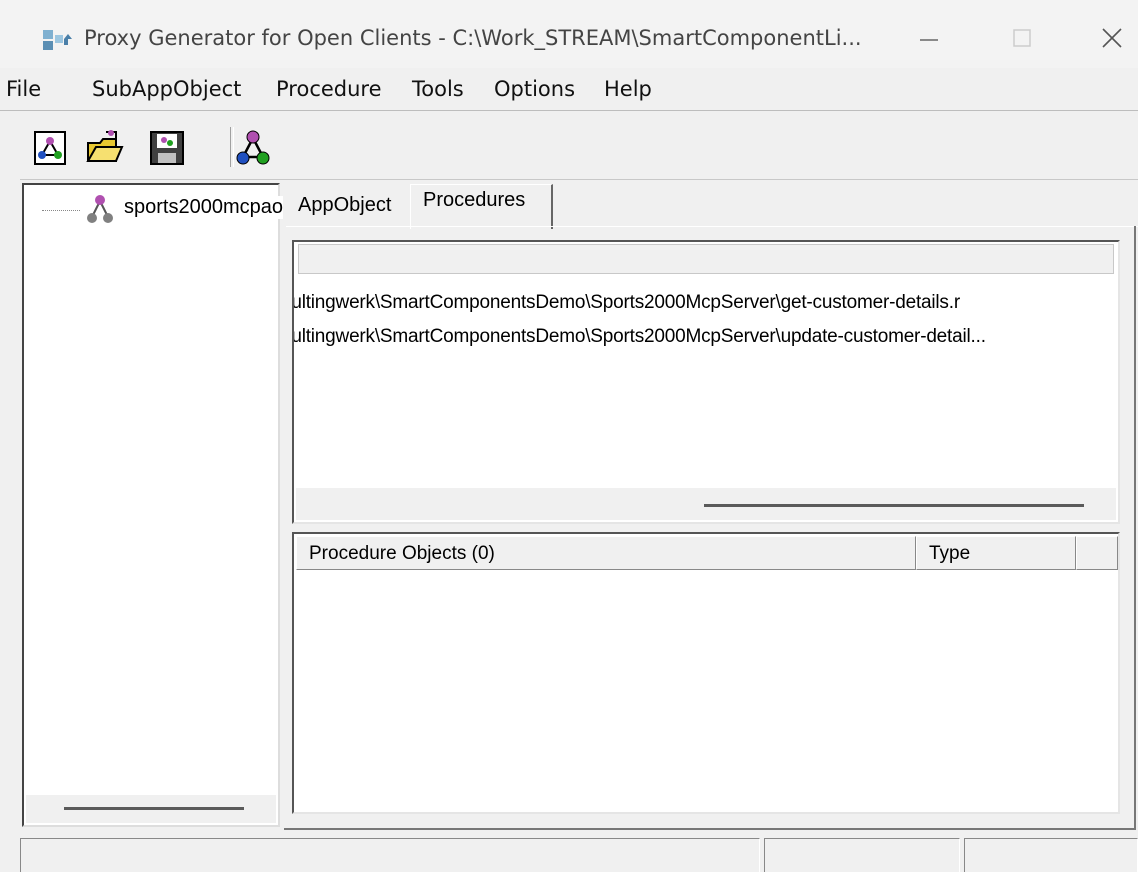  Describe the element at coordinates (628, 89) in the screenshot. I see `menu-help: Help` at that location.